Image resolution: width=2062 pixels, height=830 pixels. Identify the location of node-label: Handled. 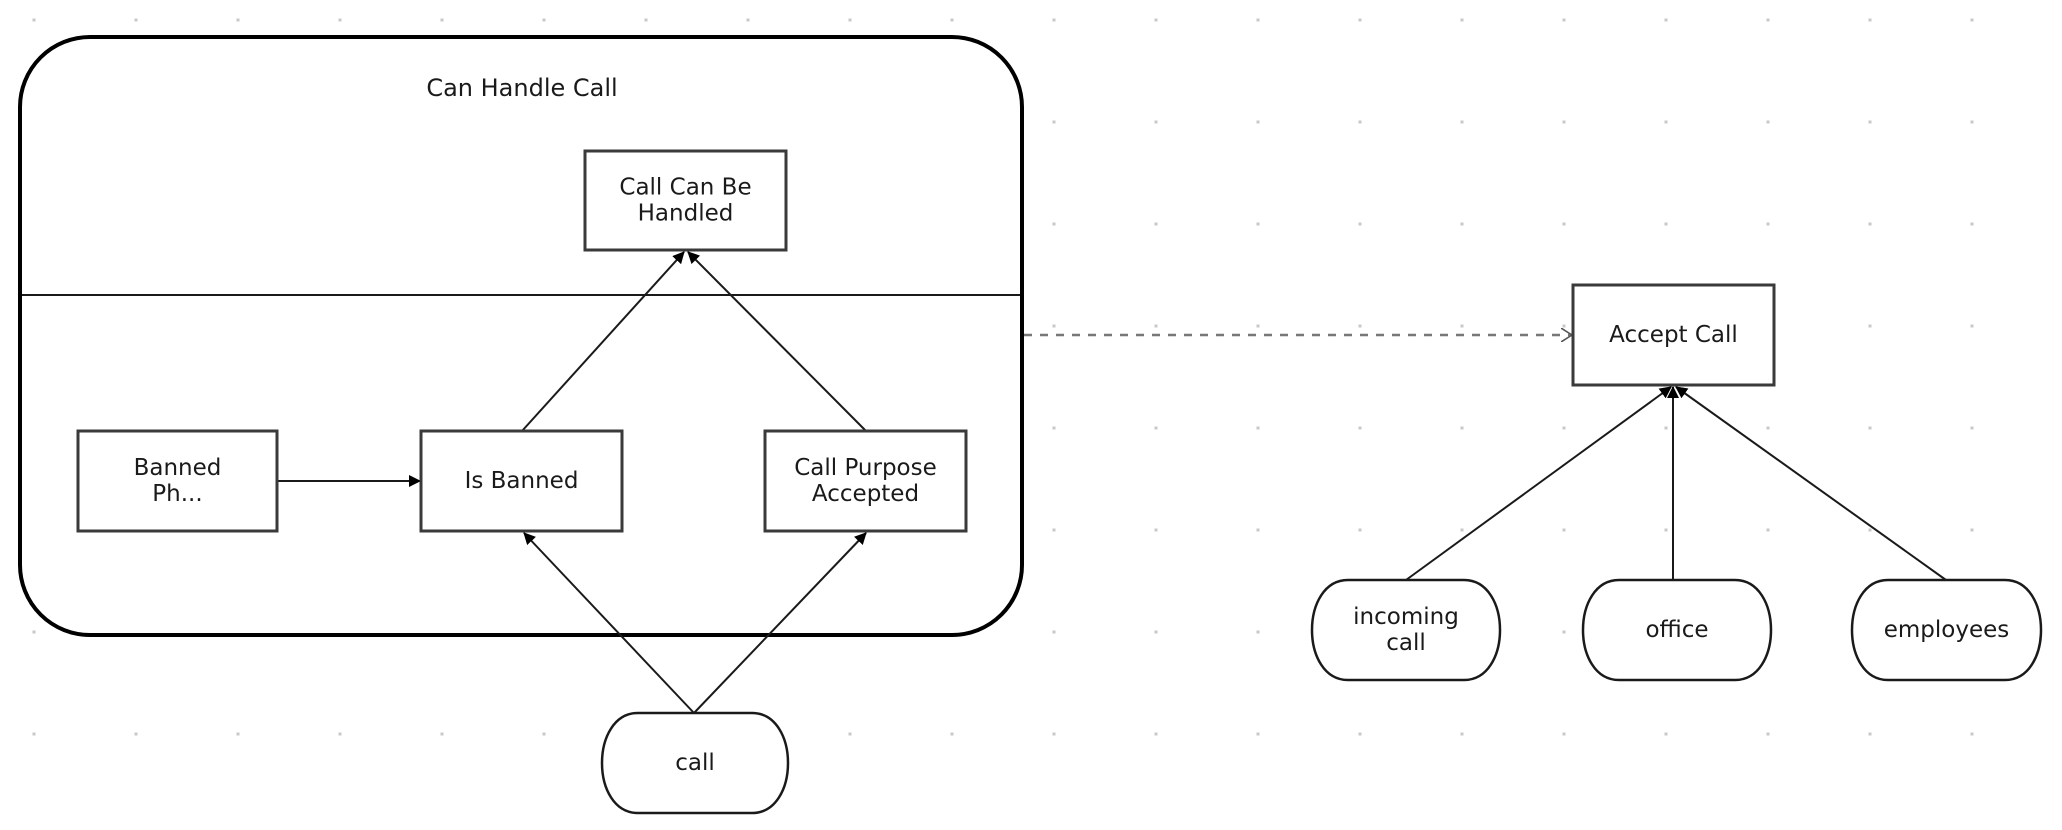
(686, 214).